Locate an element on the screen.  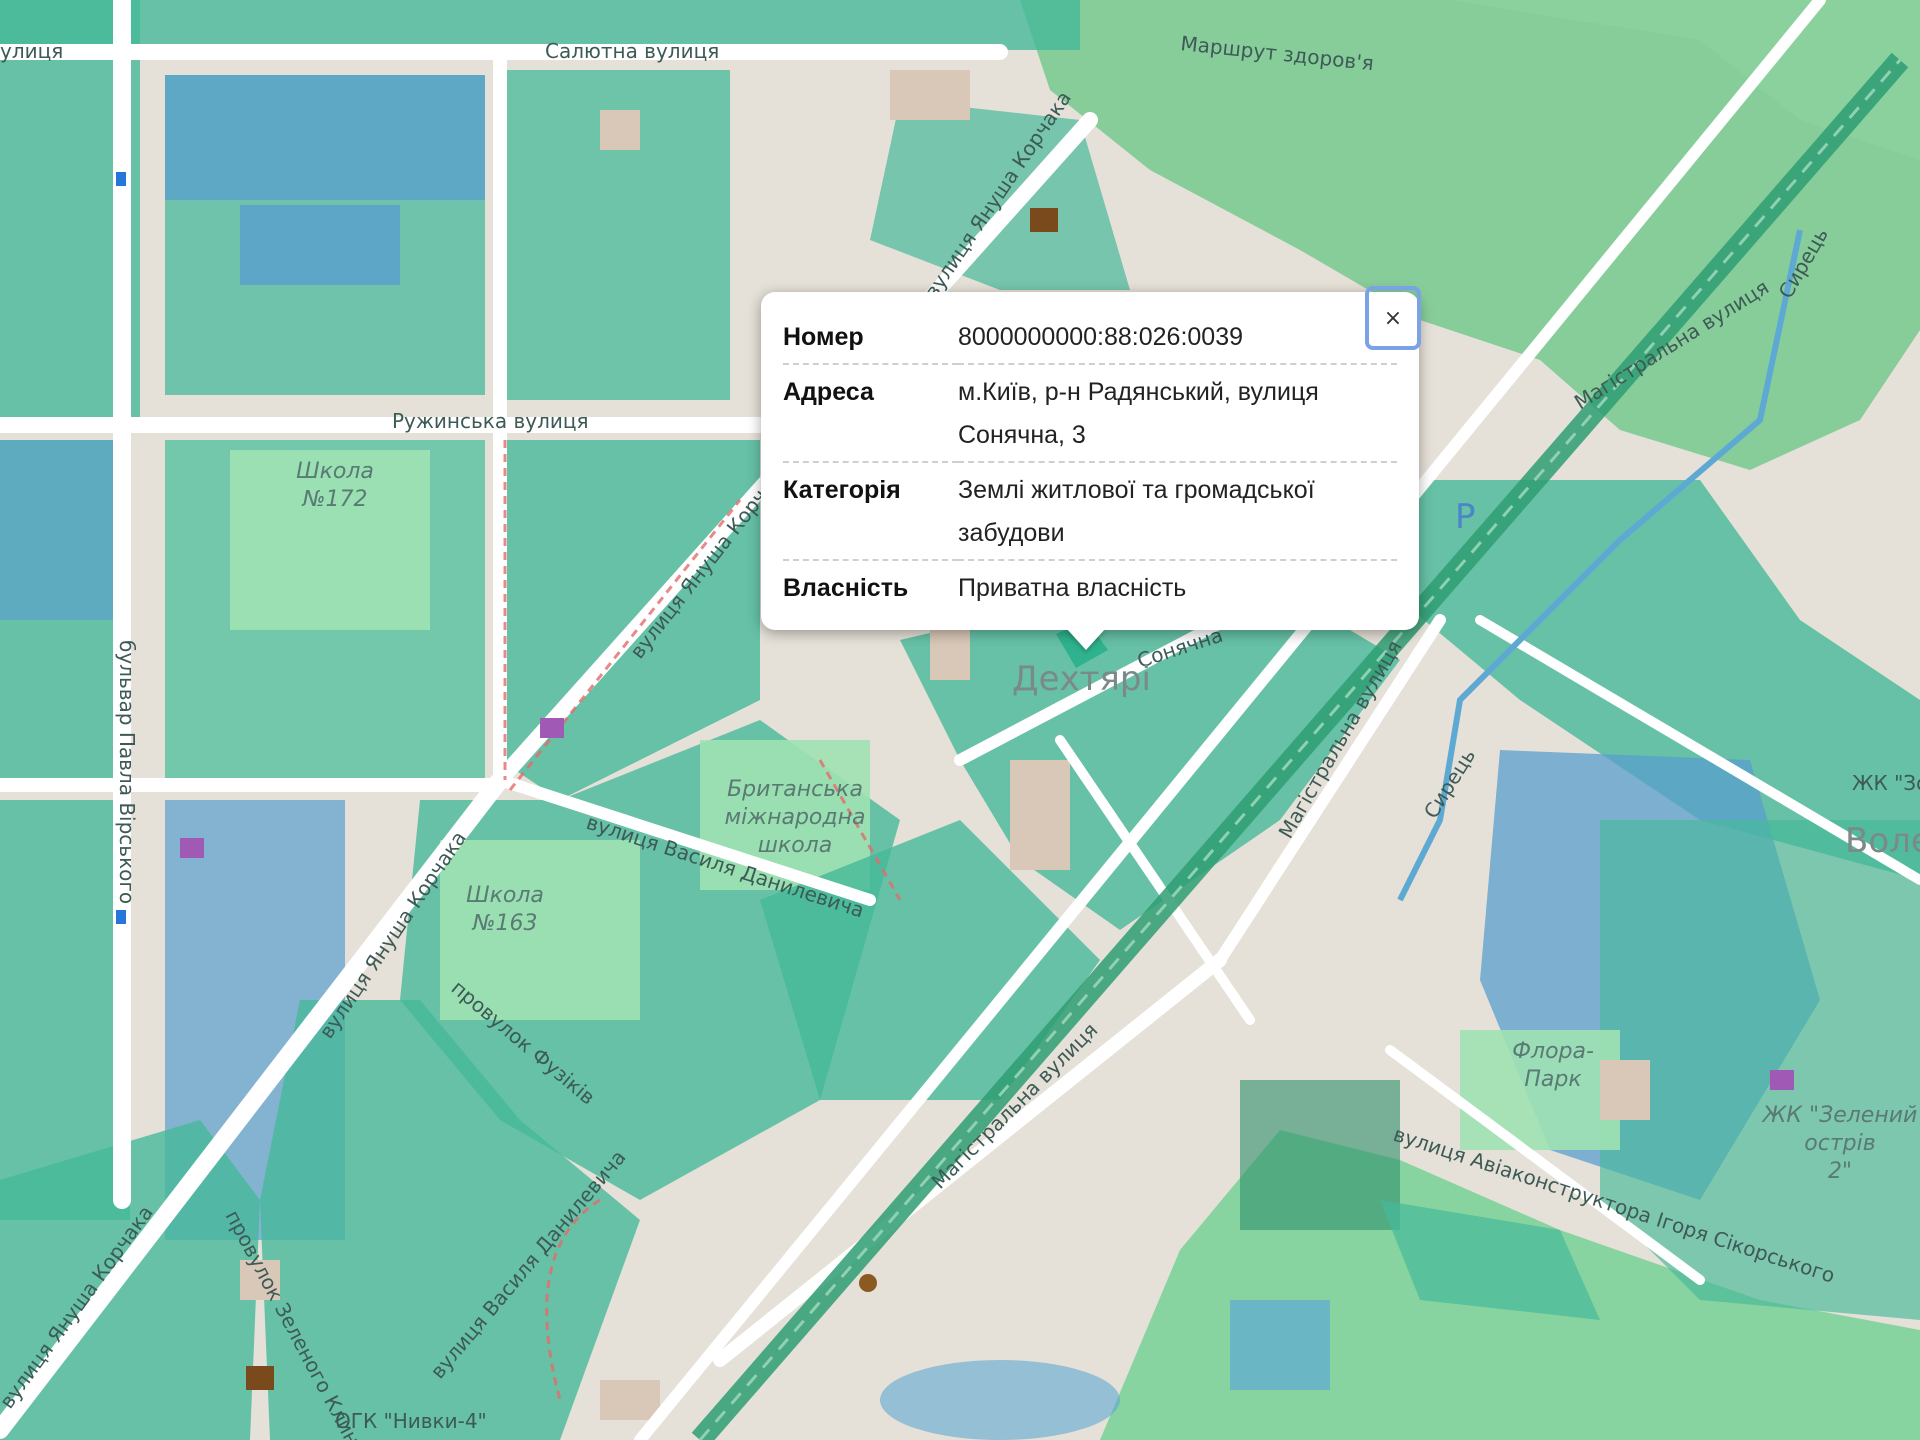
popup-pointer is located at coordinates (1086, 639).